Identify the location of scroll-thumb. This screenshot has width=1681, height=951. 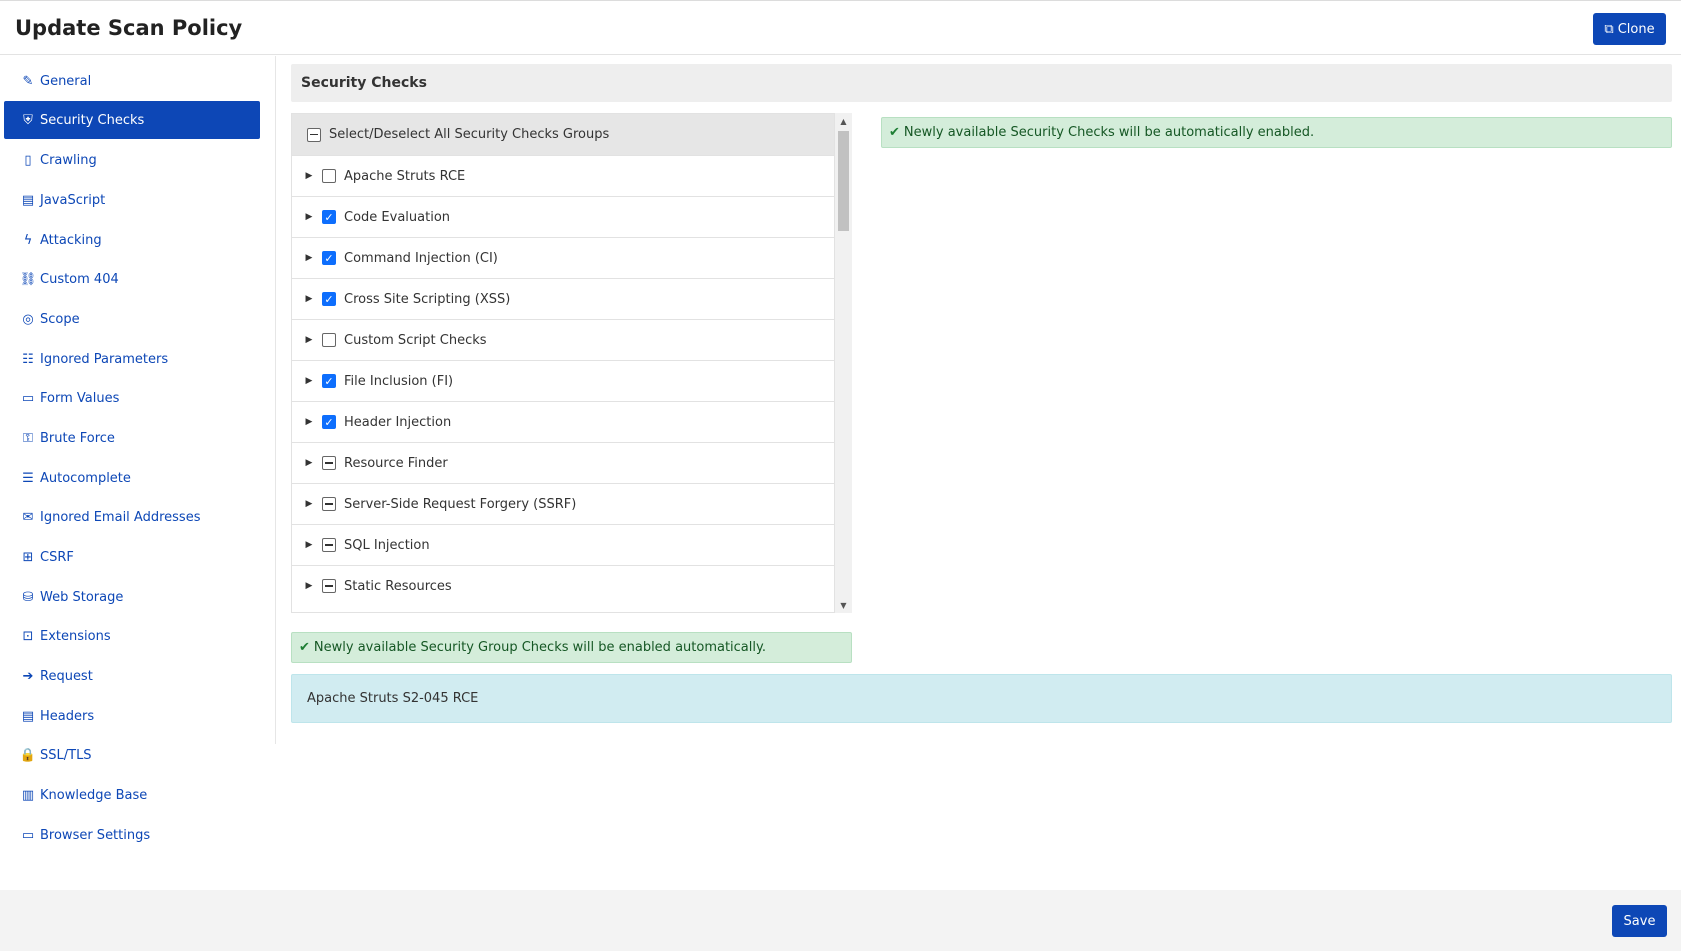
(843, 181).